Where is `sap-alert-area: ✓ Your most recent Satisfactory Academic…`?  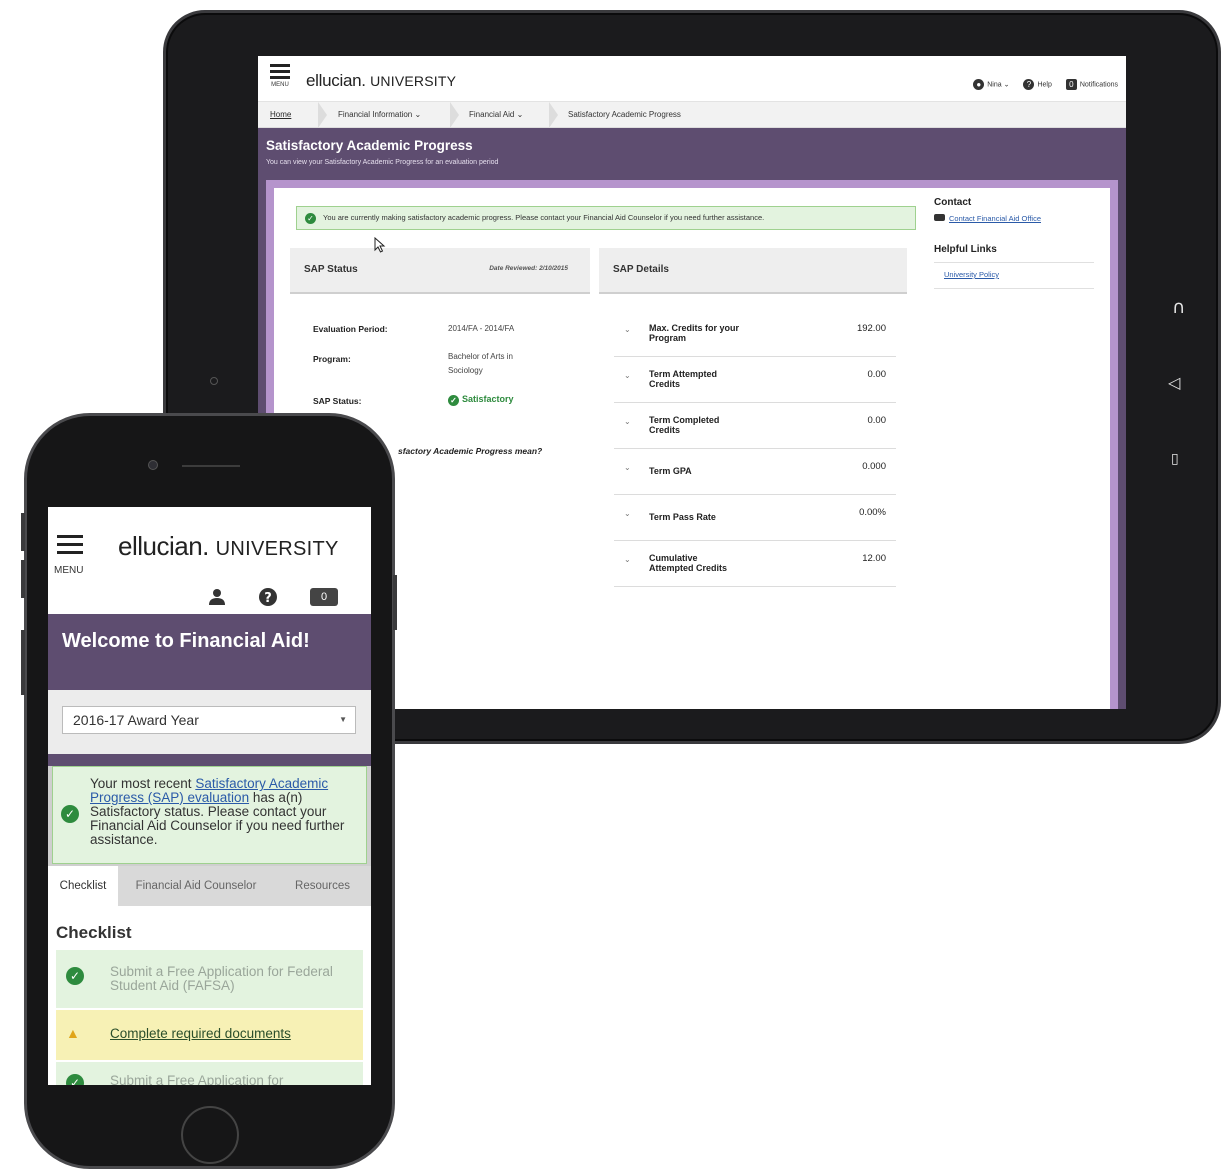 sap-alert-area: ✓ Your most recent Satisfactory Academic… is located at coordinates (209, 816).